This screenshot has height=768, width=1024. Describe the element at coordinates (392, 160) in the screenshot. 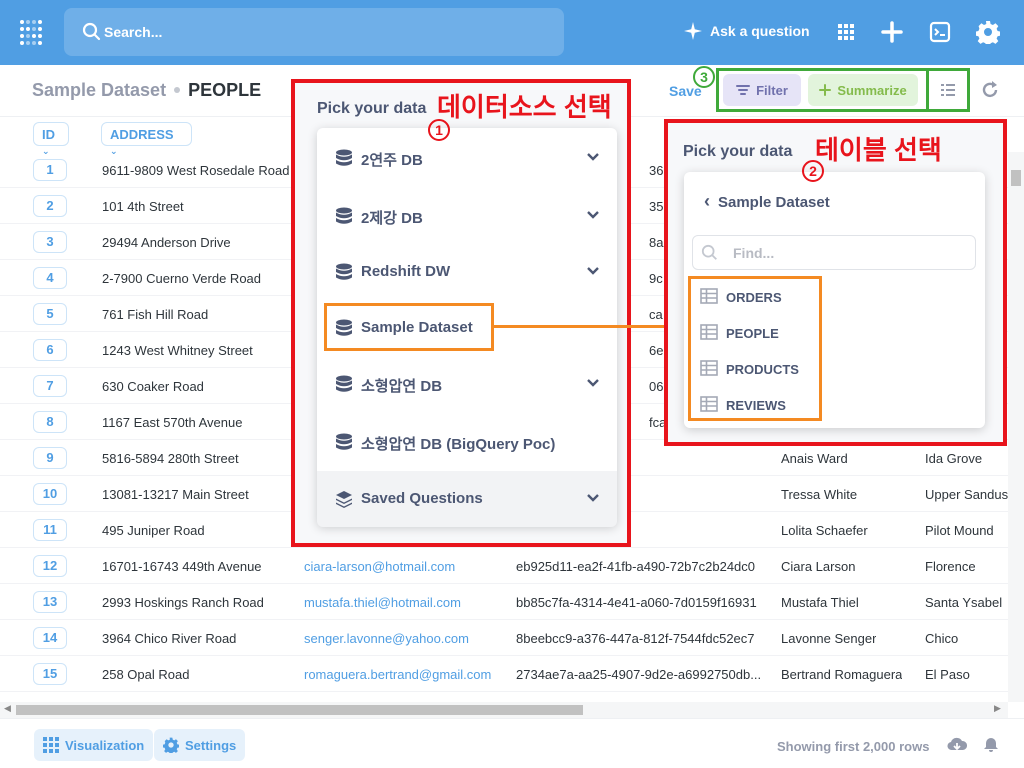

I see `datasource-name: 2연주 DB` at that location.